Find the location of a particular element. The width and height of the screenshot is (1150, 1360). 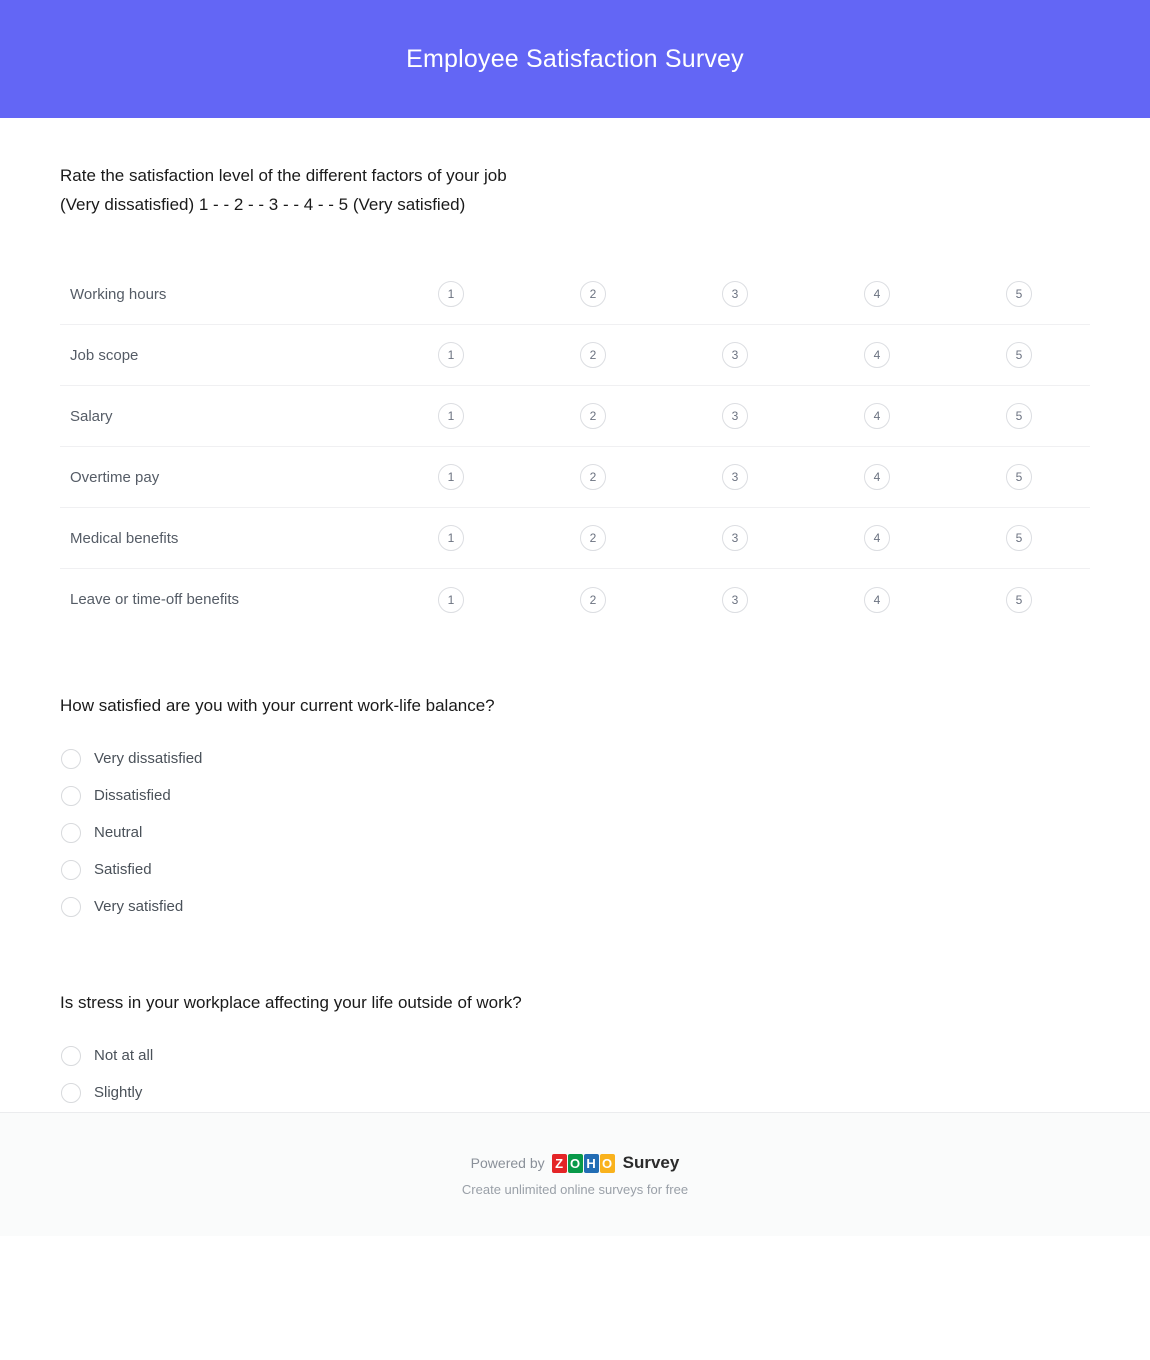

radio-option-dissatisfied: Dissatisfied is located at coordinates (575, 795).